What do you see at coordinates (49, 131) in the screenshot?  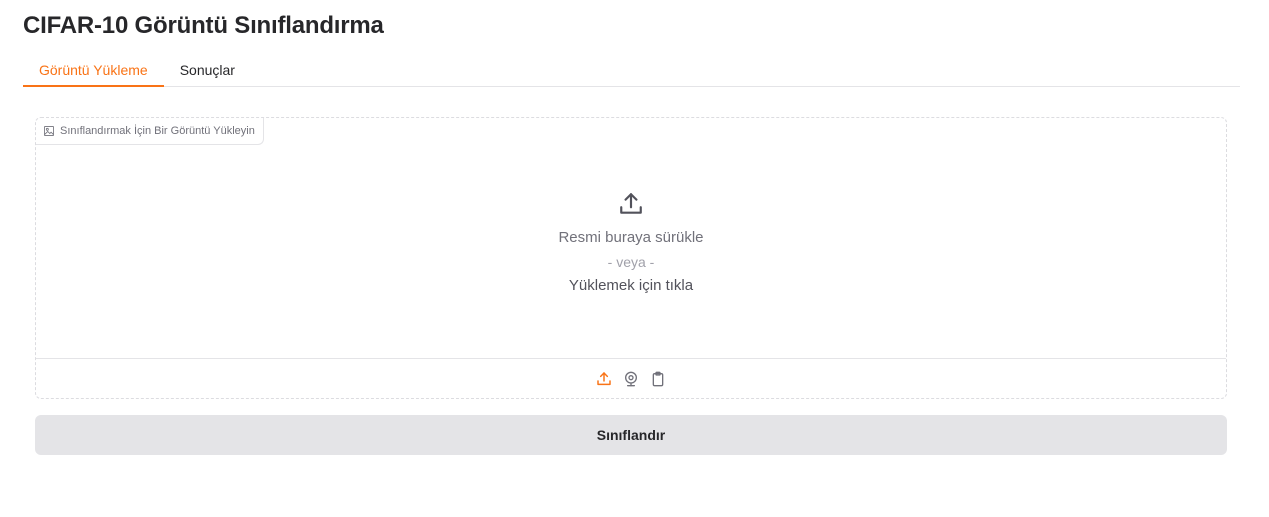 I see `image-icon` at bounding box center [49, 131].